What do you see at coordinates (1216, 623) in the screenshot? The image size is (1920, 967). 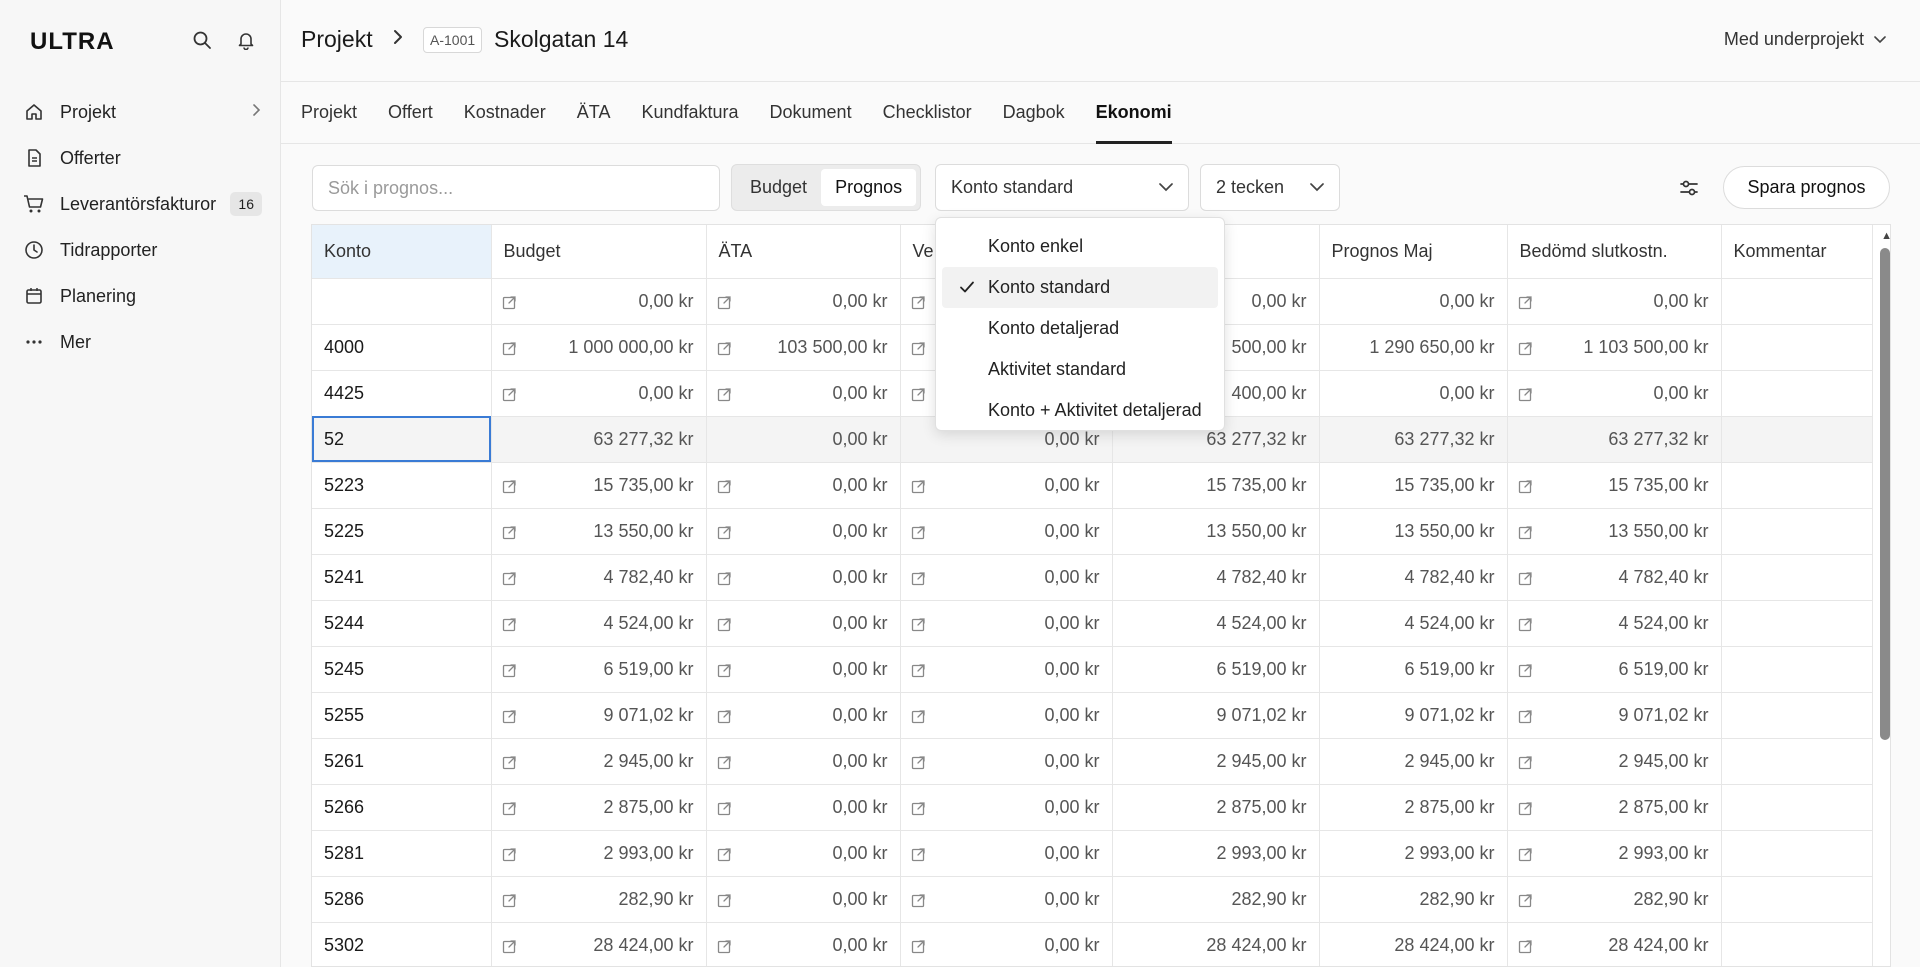 I see `kostnad-cell: 4 524,00 kr` at bounding box center [1216, 623].